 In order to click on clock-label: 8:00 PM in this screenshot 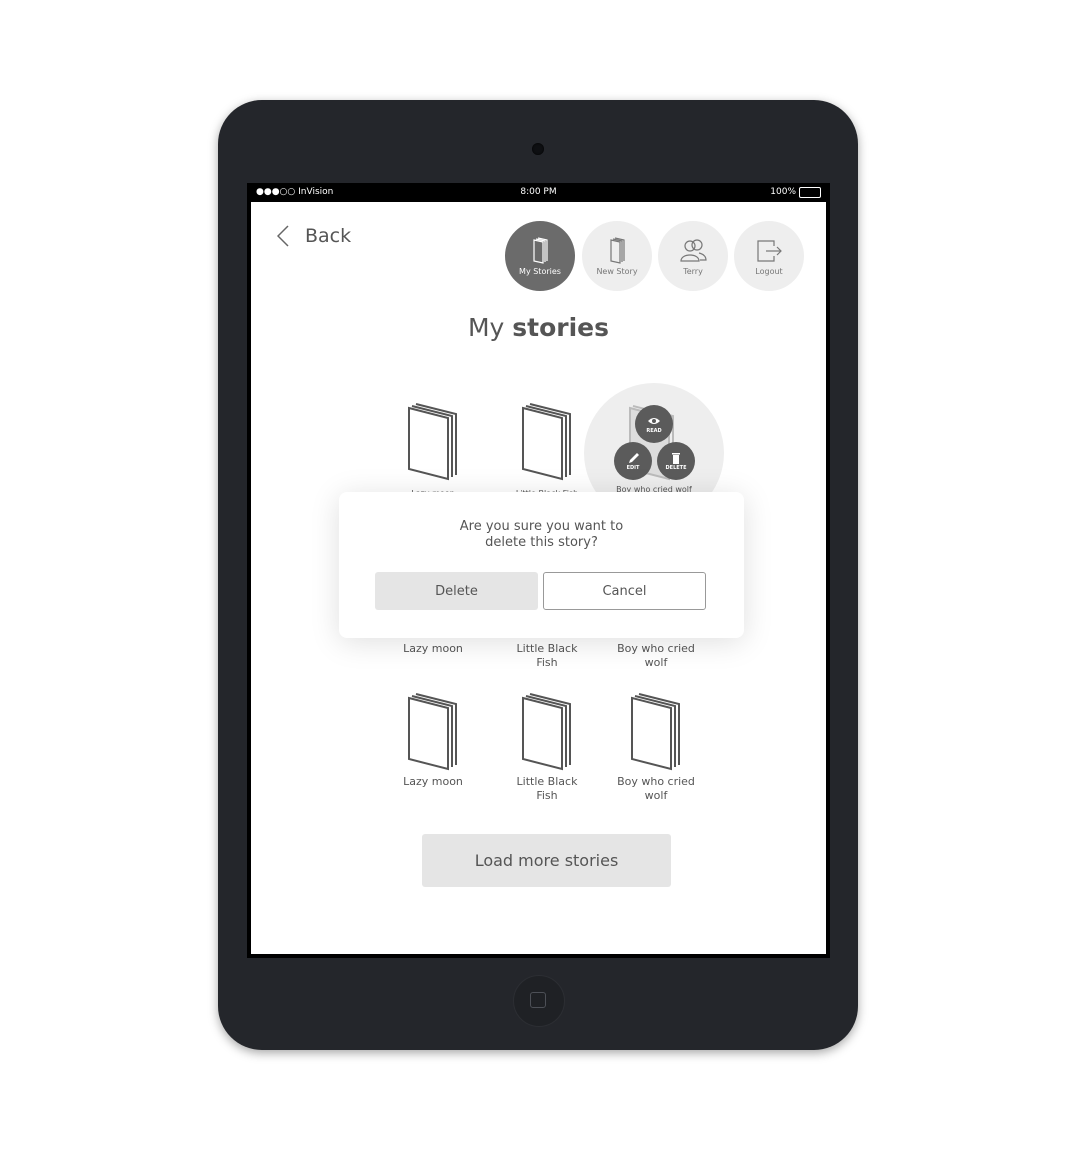, I will do `click(538, 192)`.